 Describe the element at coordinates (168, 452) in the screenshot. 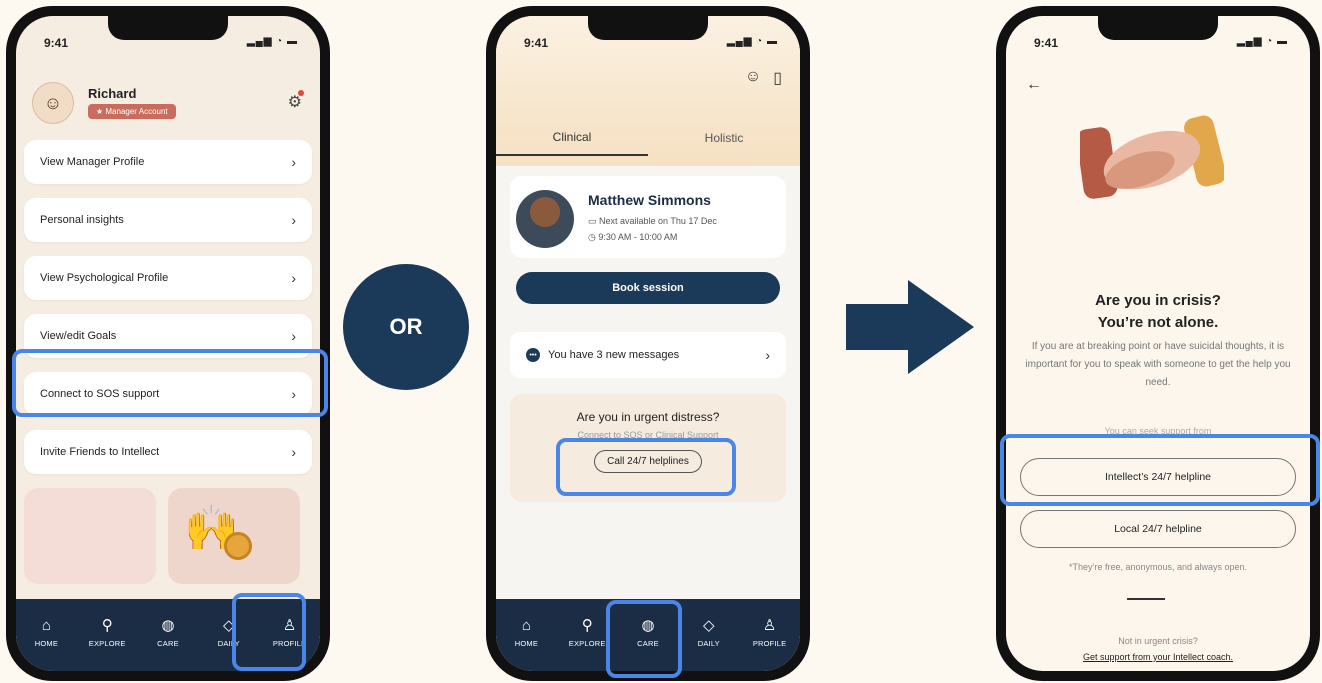

I see `menu-item-invite-friends: Invite Friends to Intellect ›` at that location.